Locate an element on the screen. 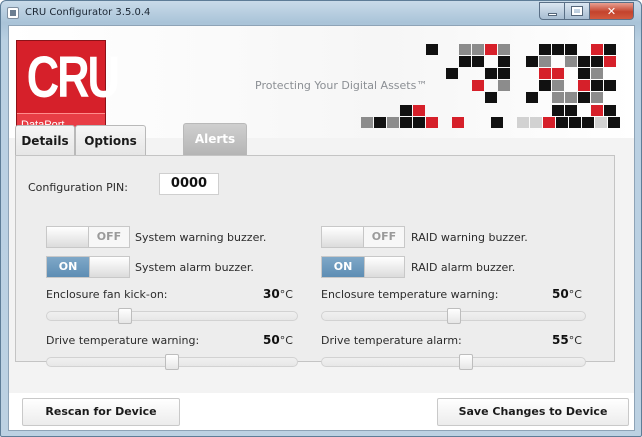  tab-options: Options is located at coordinates (110, 140).